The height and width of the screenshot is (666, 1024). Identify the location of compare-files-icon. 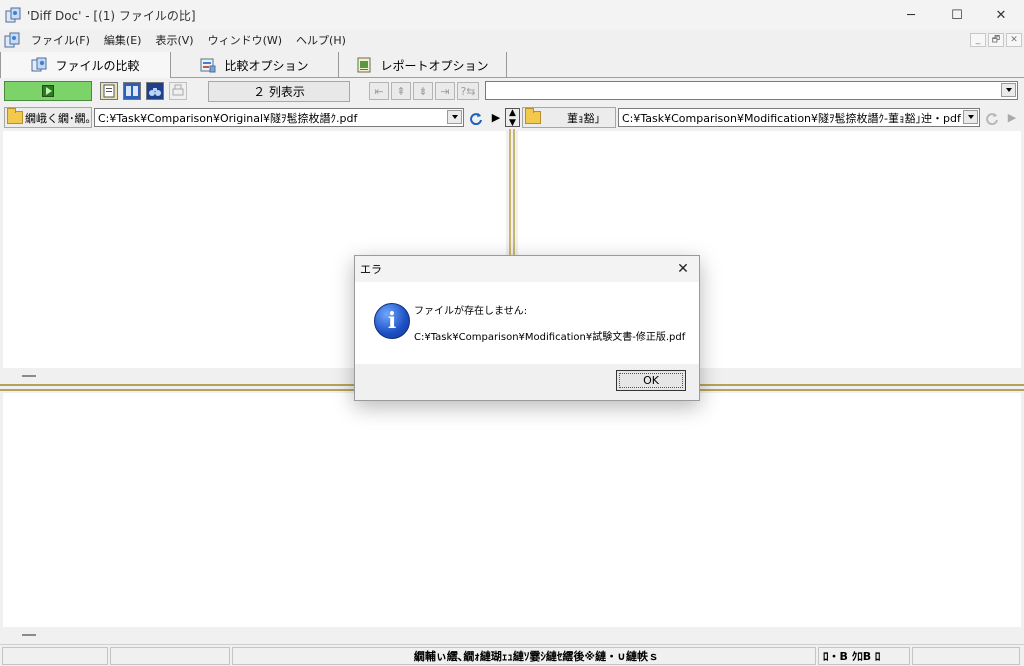
(39, 65).